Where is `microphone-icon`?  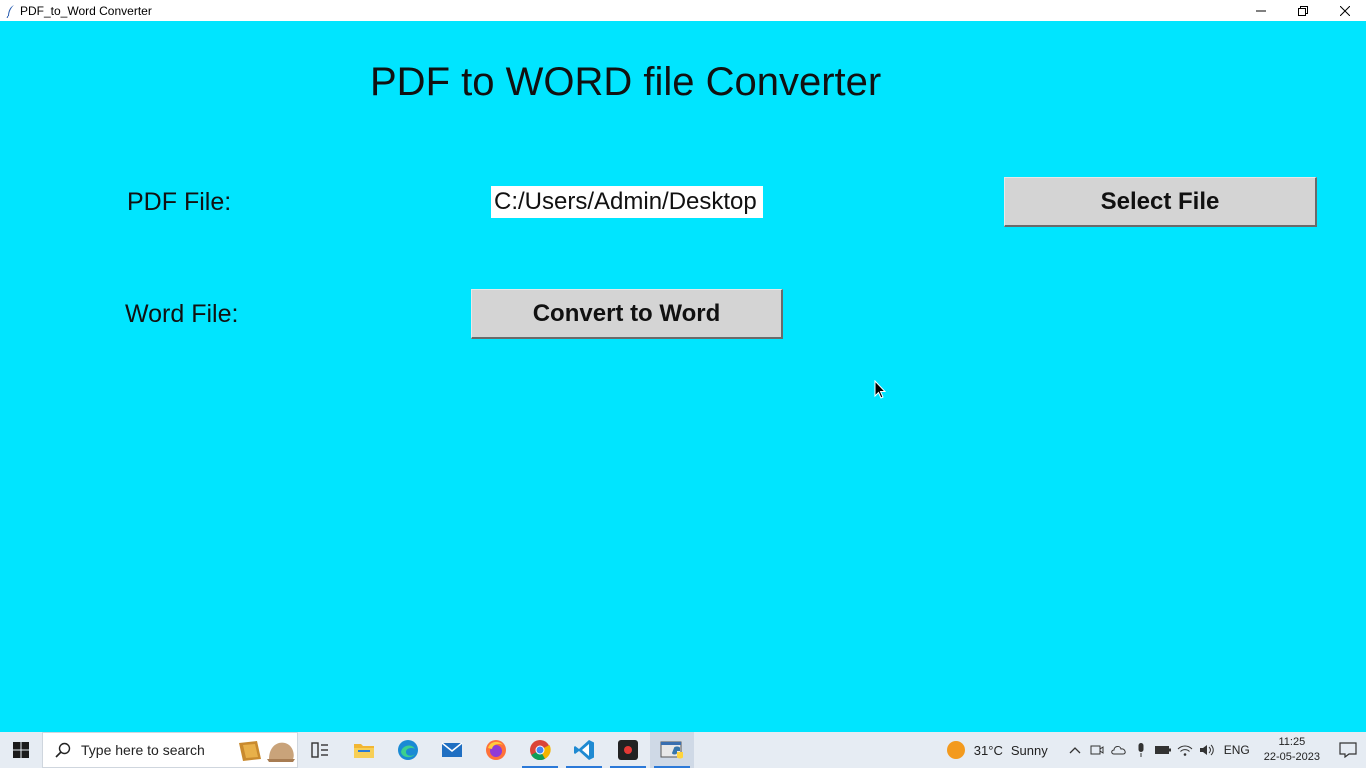
microphone-icon is located at coordinates (1141, 750).